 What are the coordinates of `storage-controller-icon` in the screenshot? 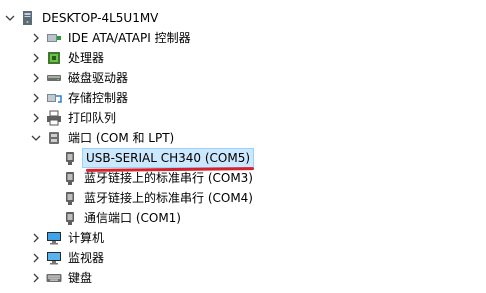 It's located at (54, 98).